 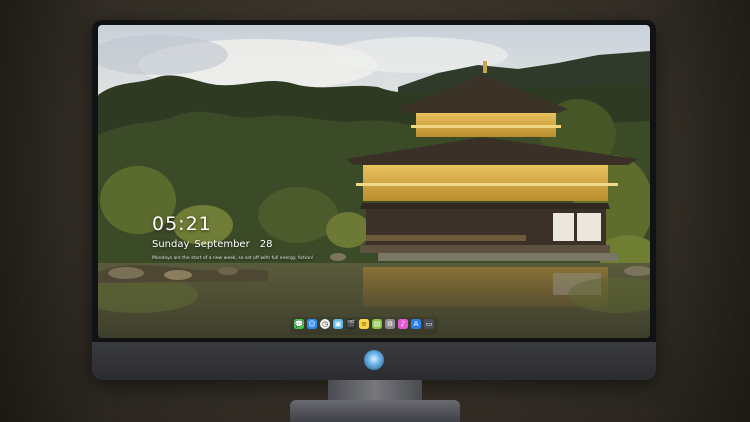 I want to click on settings-icon: ⚙, so click(x=390, y=324).